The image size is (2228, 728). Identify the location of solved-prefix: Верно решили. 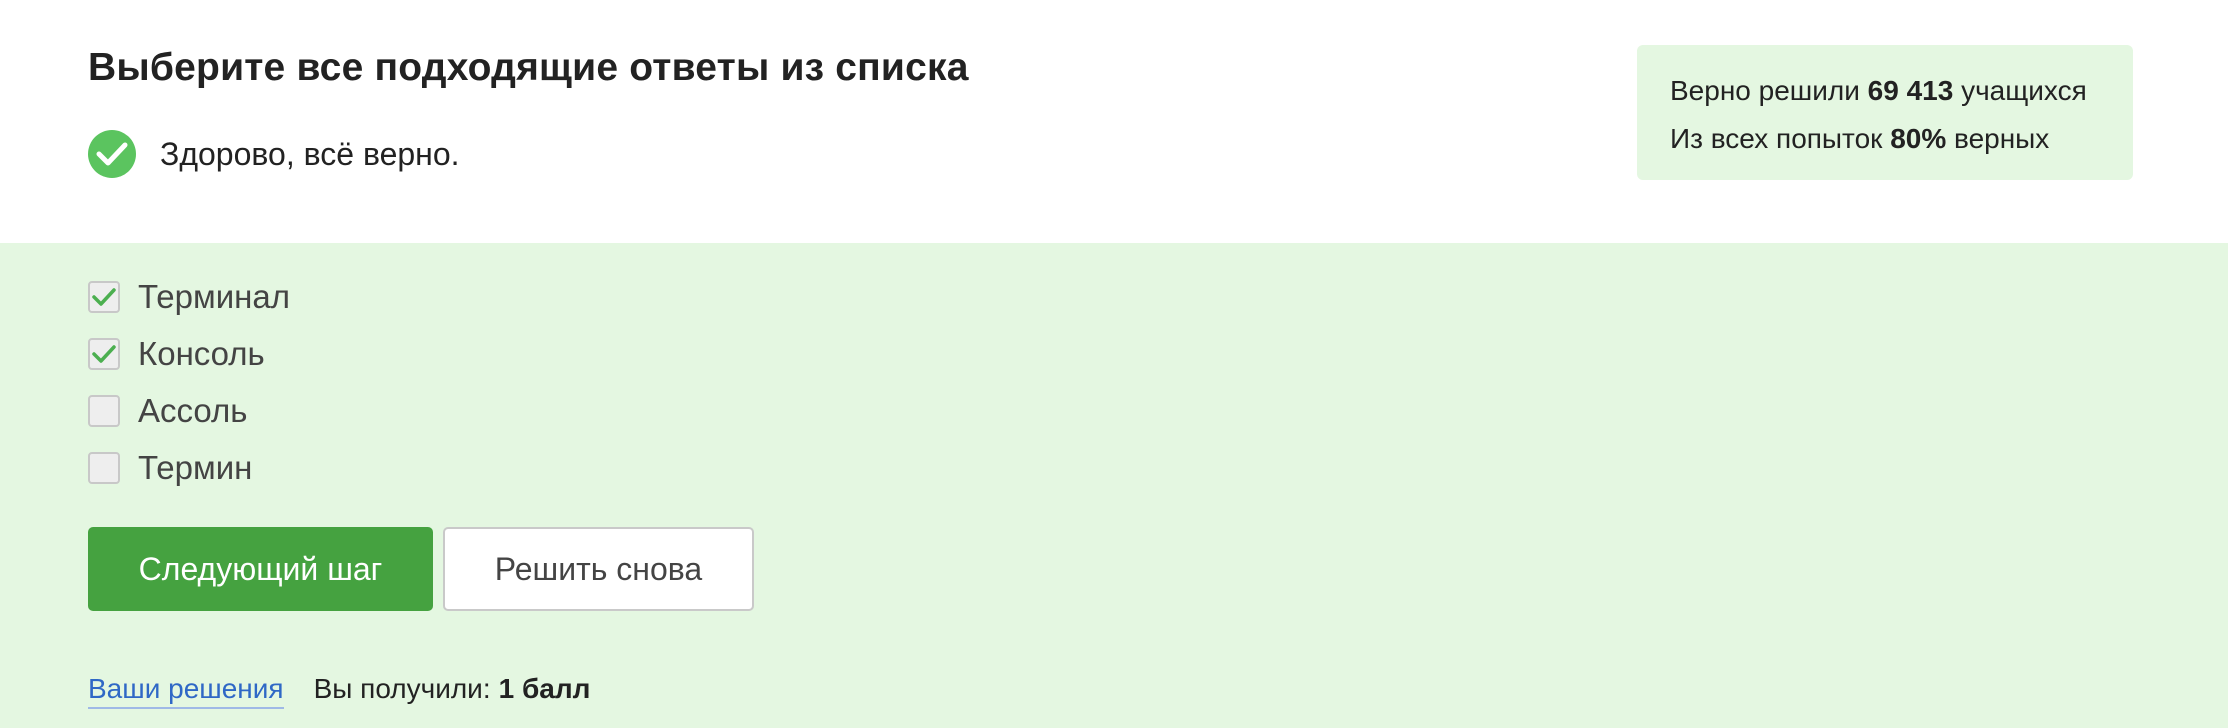
(1765, 90).